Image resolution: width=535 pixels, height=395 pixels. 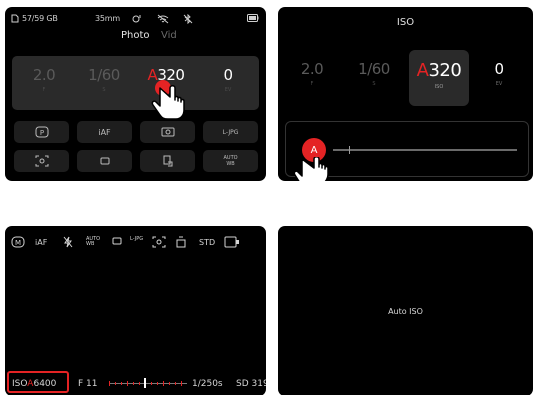 What do you see at coordinates (169, 35) in the screenshot?
I see `tab-video: Vid` at bounding box center [169, 35].